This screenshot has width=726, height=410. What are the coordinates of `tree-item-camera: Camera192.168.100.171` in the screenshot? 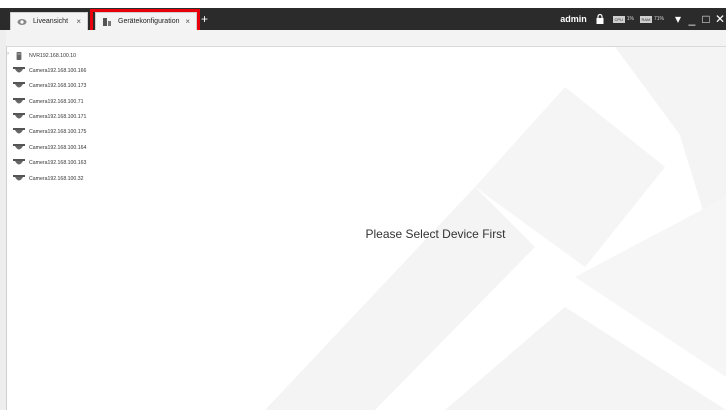 It's located at (49, 117).